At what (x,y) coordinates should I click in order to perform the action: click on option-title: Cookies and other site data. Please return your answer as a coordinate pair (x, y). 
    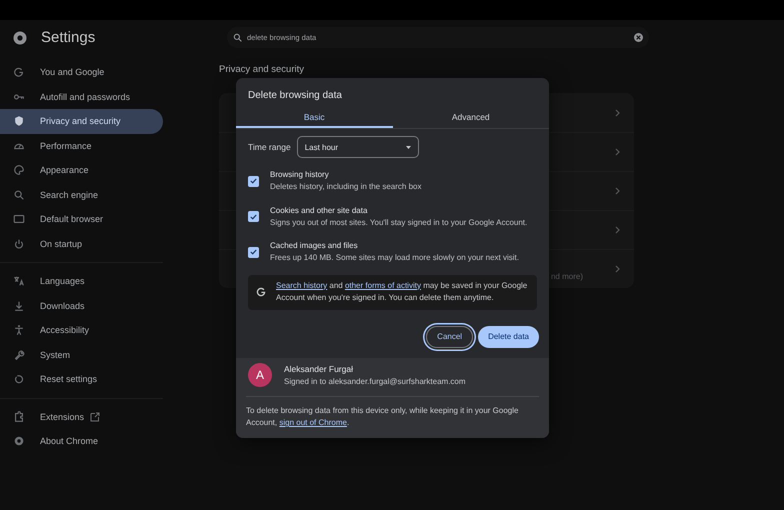
    Looking at the image, I should click on (319, 210).